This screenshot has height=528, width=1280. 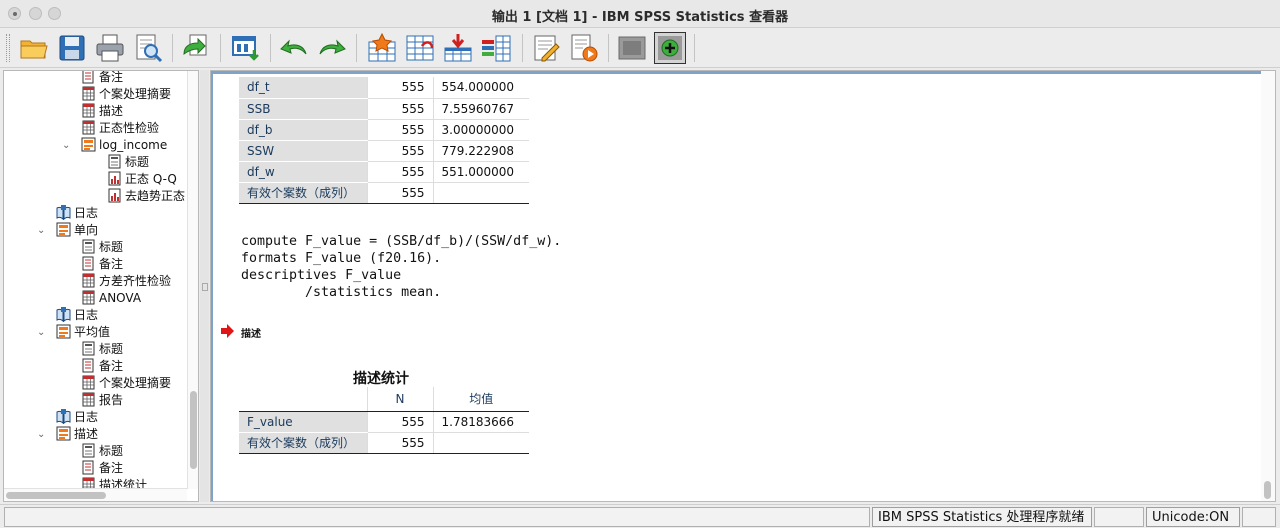 I want to click on outline-horizontal-scroll-thumb, so click(x=56, y=495).